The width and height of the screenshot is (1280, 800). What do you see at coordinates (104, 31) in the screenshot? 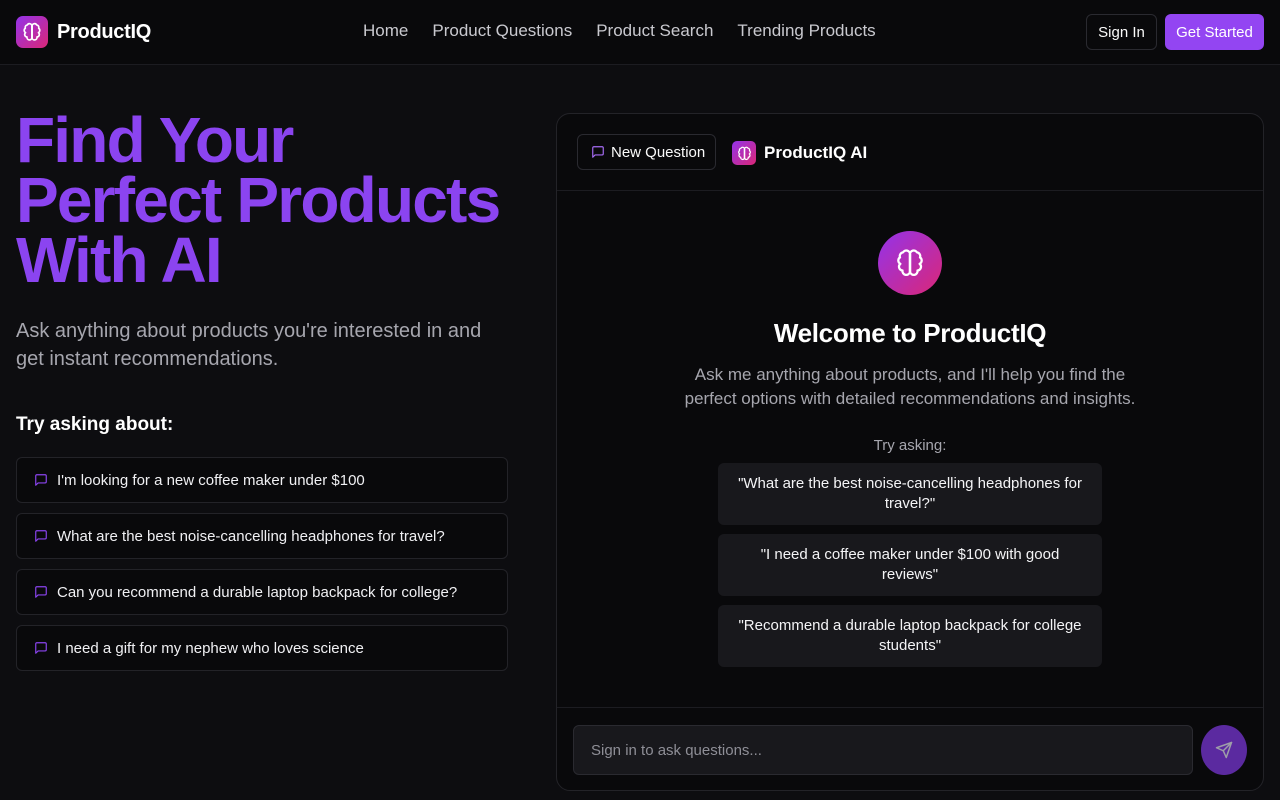
I see `brand-name: ProductIQ` at bounding box center [104, 31].